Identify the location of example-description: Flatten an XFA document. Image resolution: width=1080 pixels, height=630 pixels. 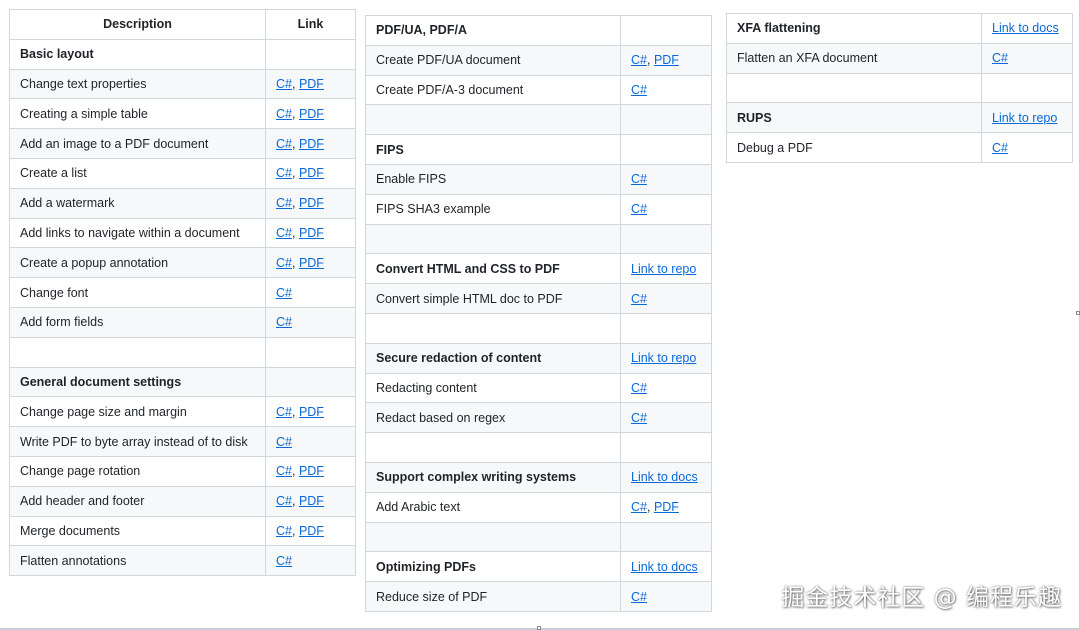
(854, 58).